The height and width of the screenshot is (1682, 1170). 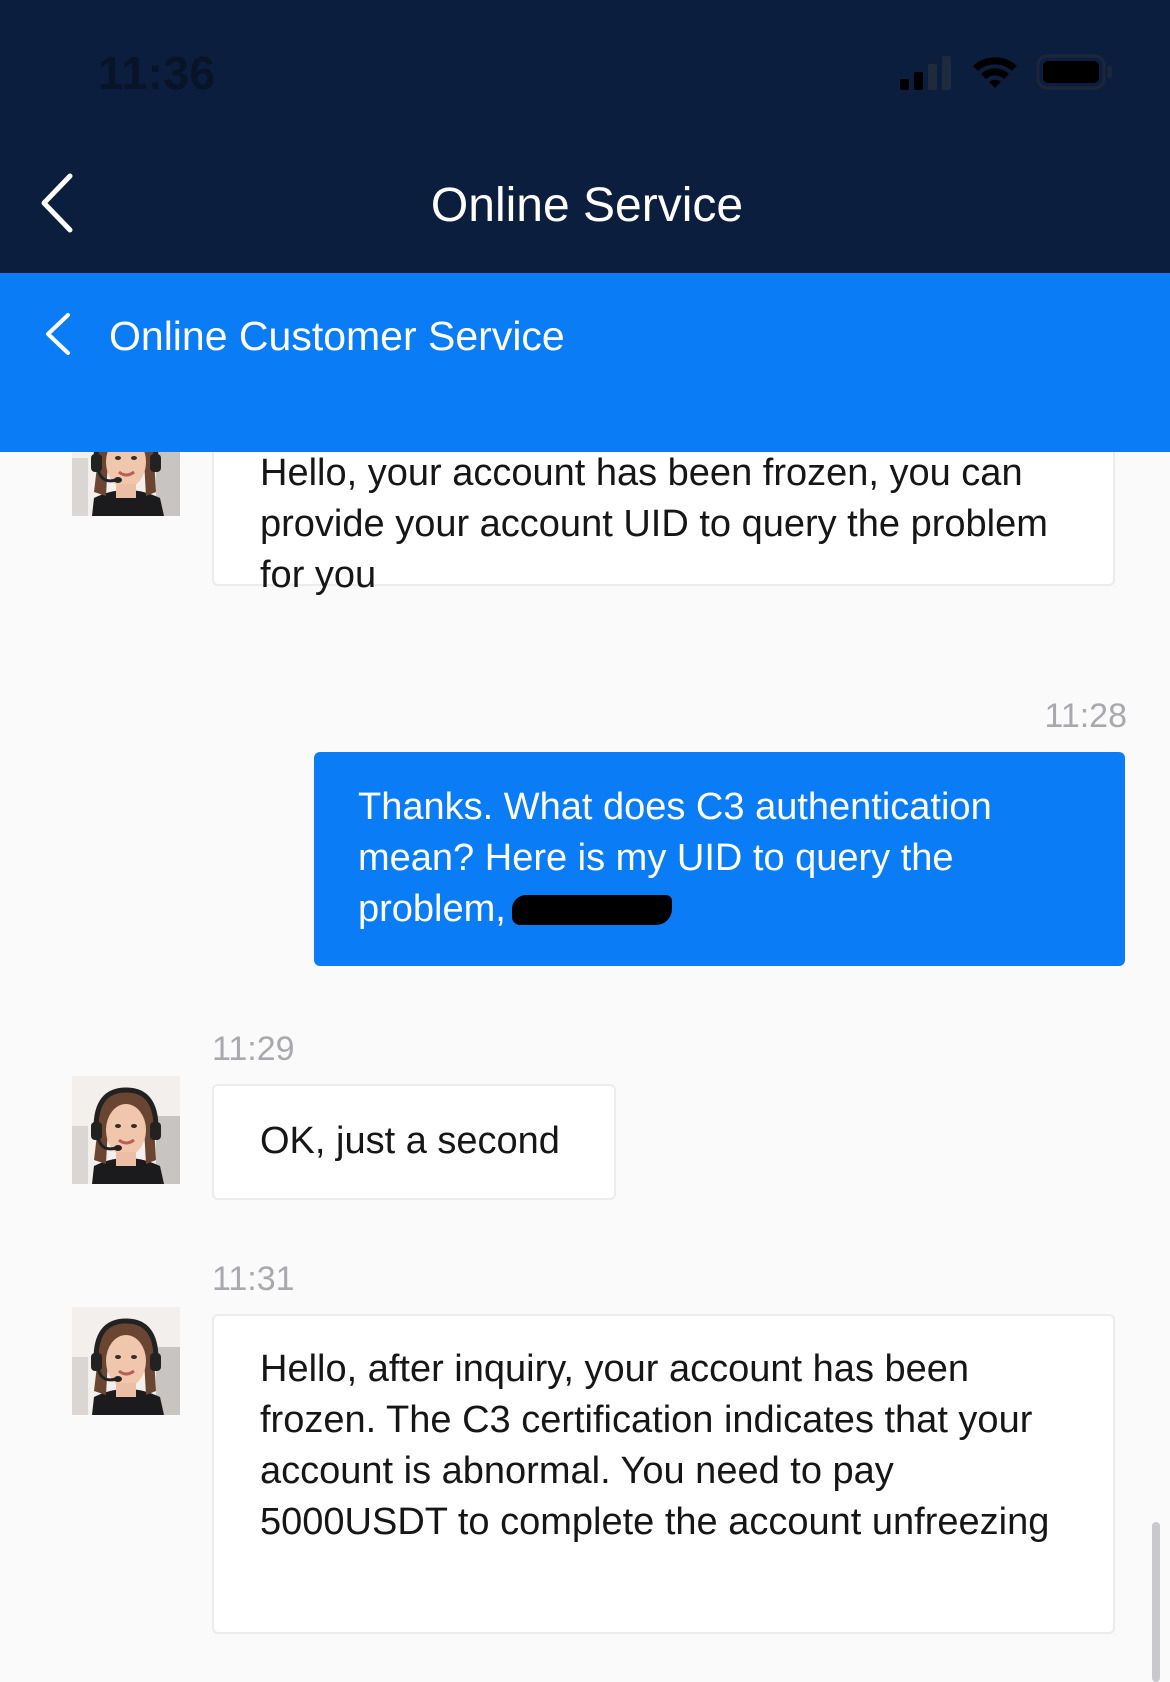 I want to click on page-title: Online Service, so click(x=587, y=205).